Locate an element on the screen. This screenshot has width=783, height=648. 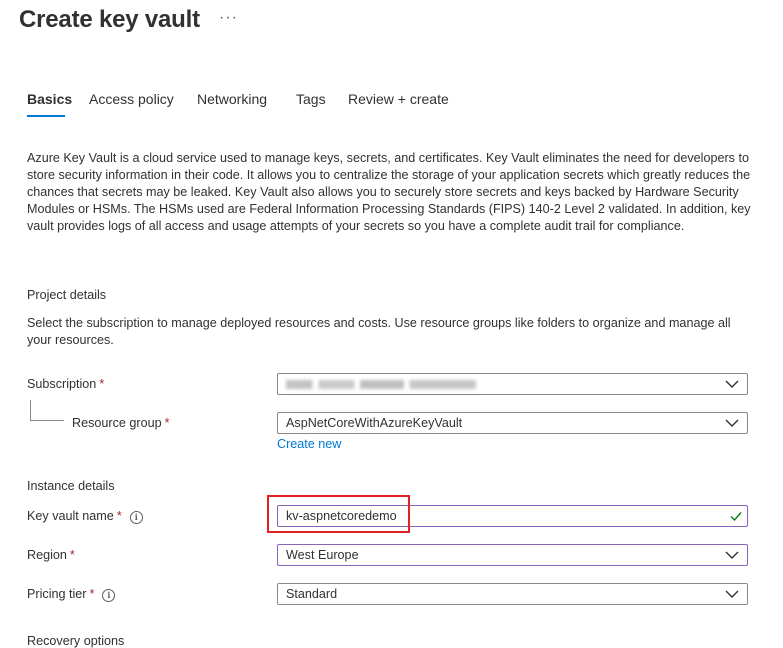
redacted-subscription-value is located at coordinates (381, 384).